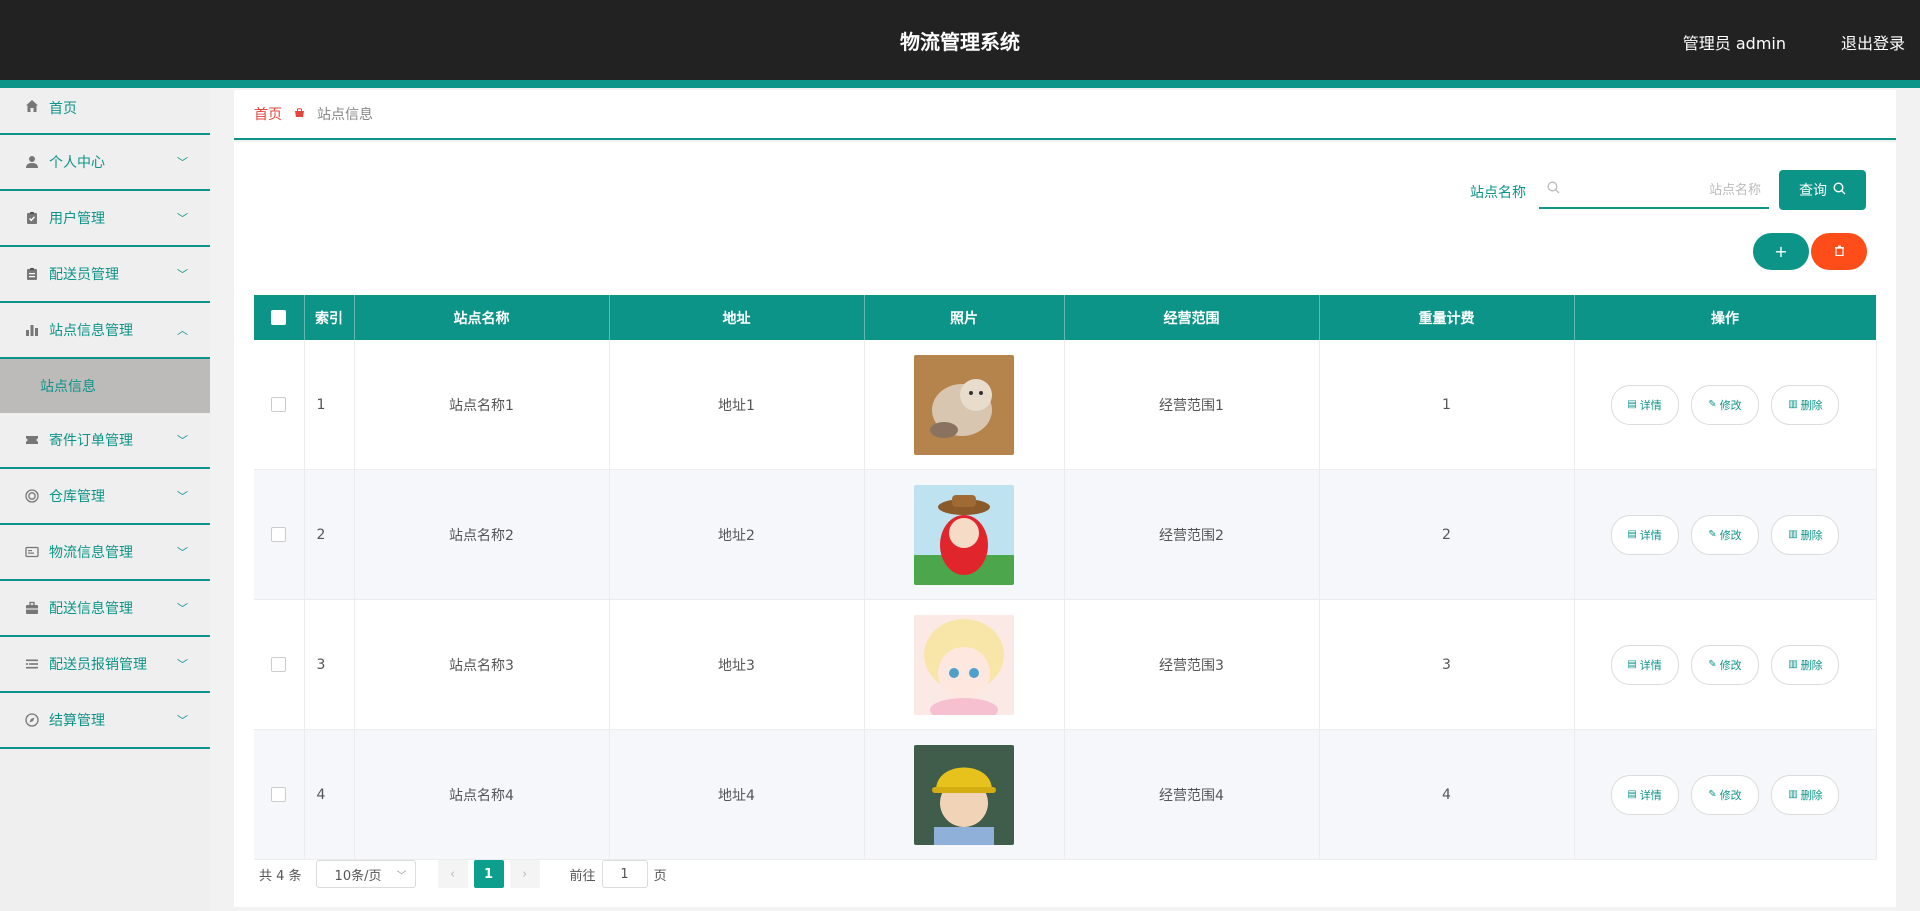  Describe the element at coordinates (32, 162) in the screenshot. I see `user-icon` at that location.